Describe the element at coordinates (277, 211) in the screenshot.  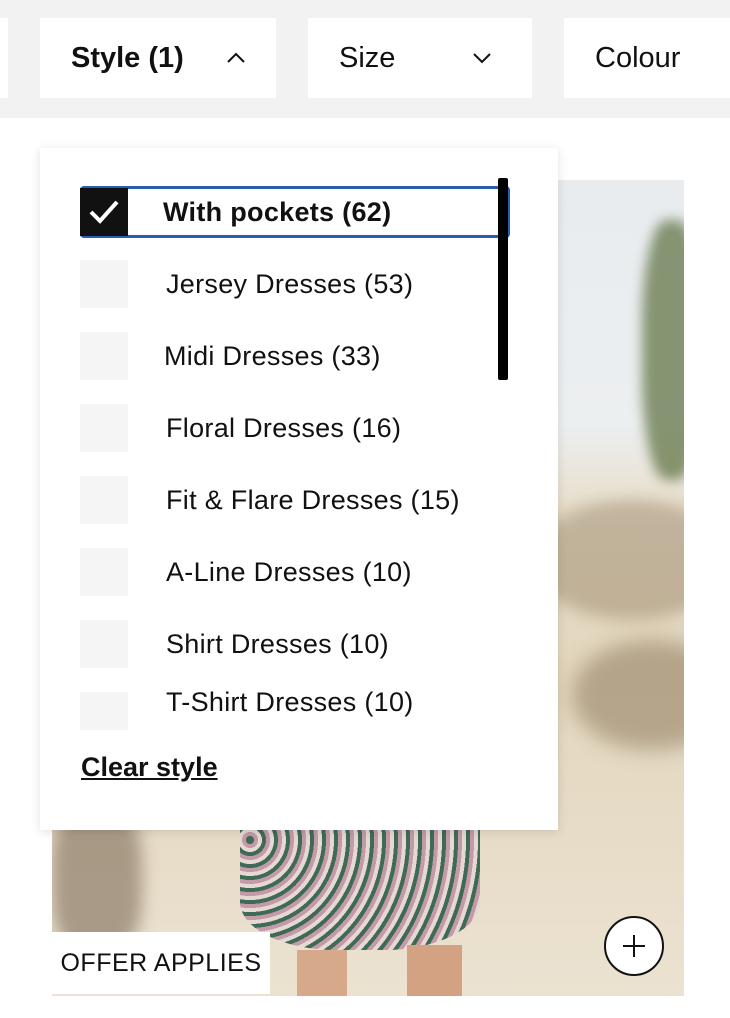
I see `style-option-label: With pockets (62)` at that location.